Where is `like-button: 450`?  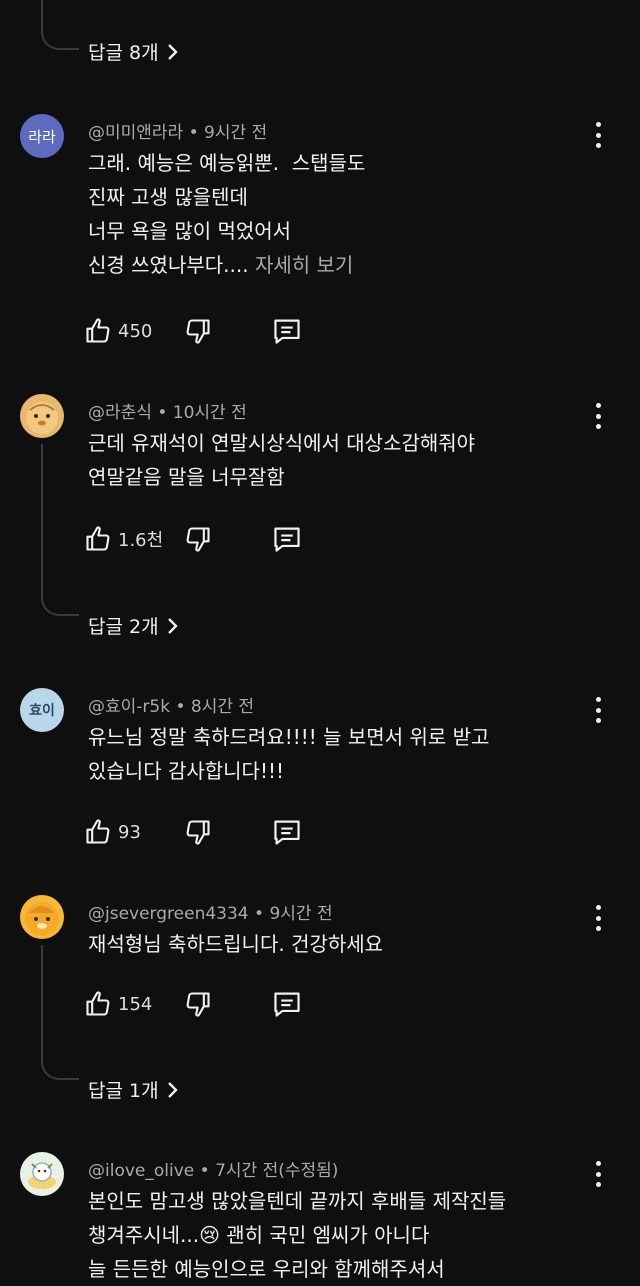 like-button: 450 is located at coordinates (134, 331).